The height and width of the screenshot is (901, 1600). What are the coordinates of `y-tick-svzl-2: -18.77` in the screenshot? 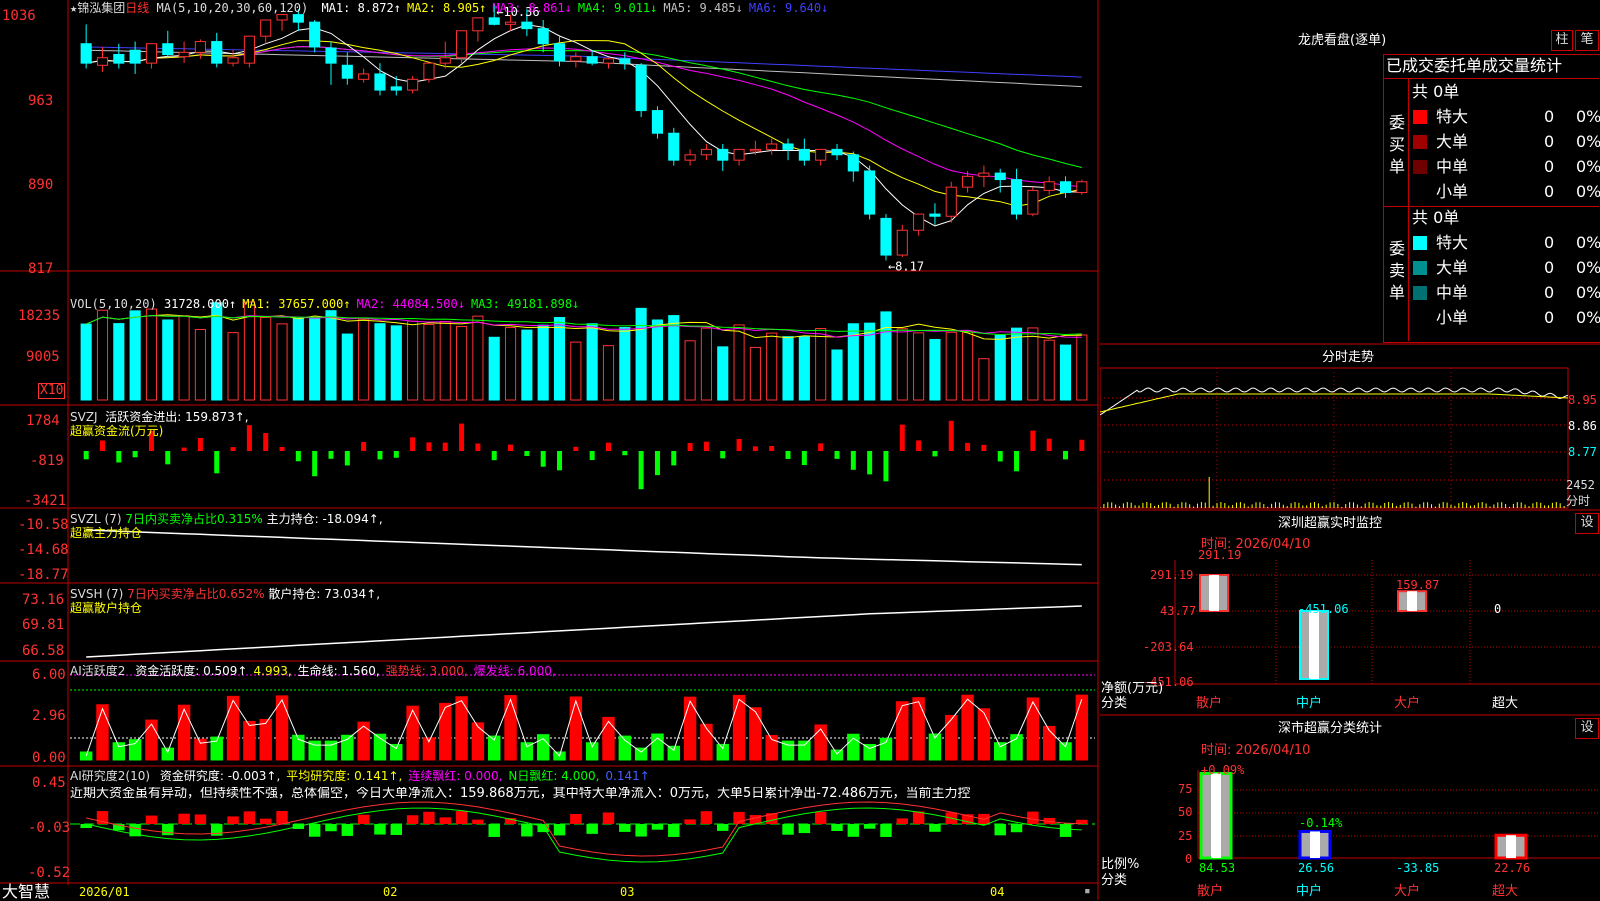 It's located at (43, 575).